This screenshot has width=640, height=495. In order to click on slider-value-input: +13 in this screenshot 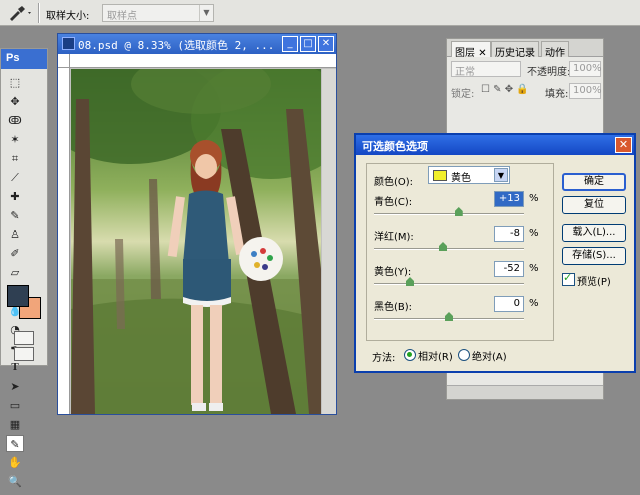, I will do `click(509, 199)`.